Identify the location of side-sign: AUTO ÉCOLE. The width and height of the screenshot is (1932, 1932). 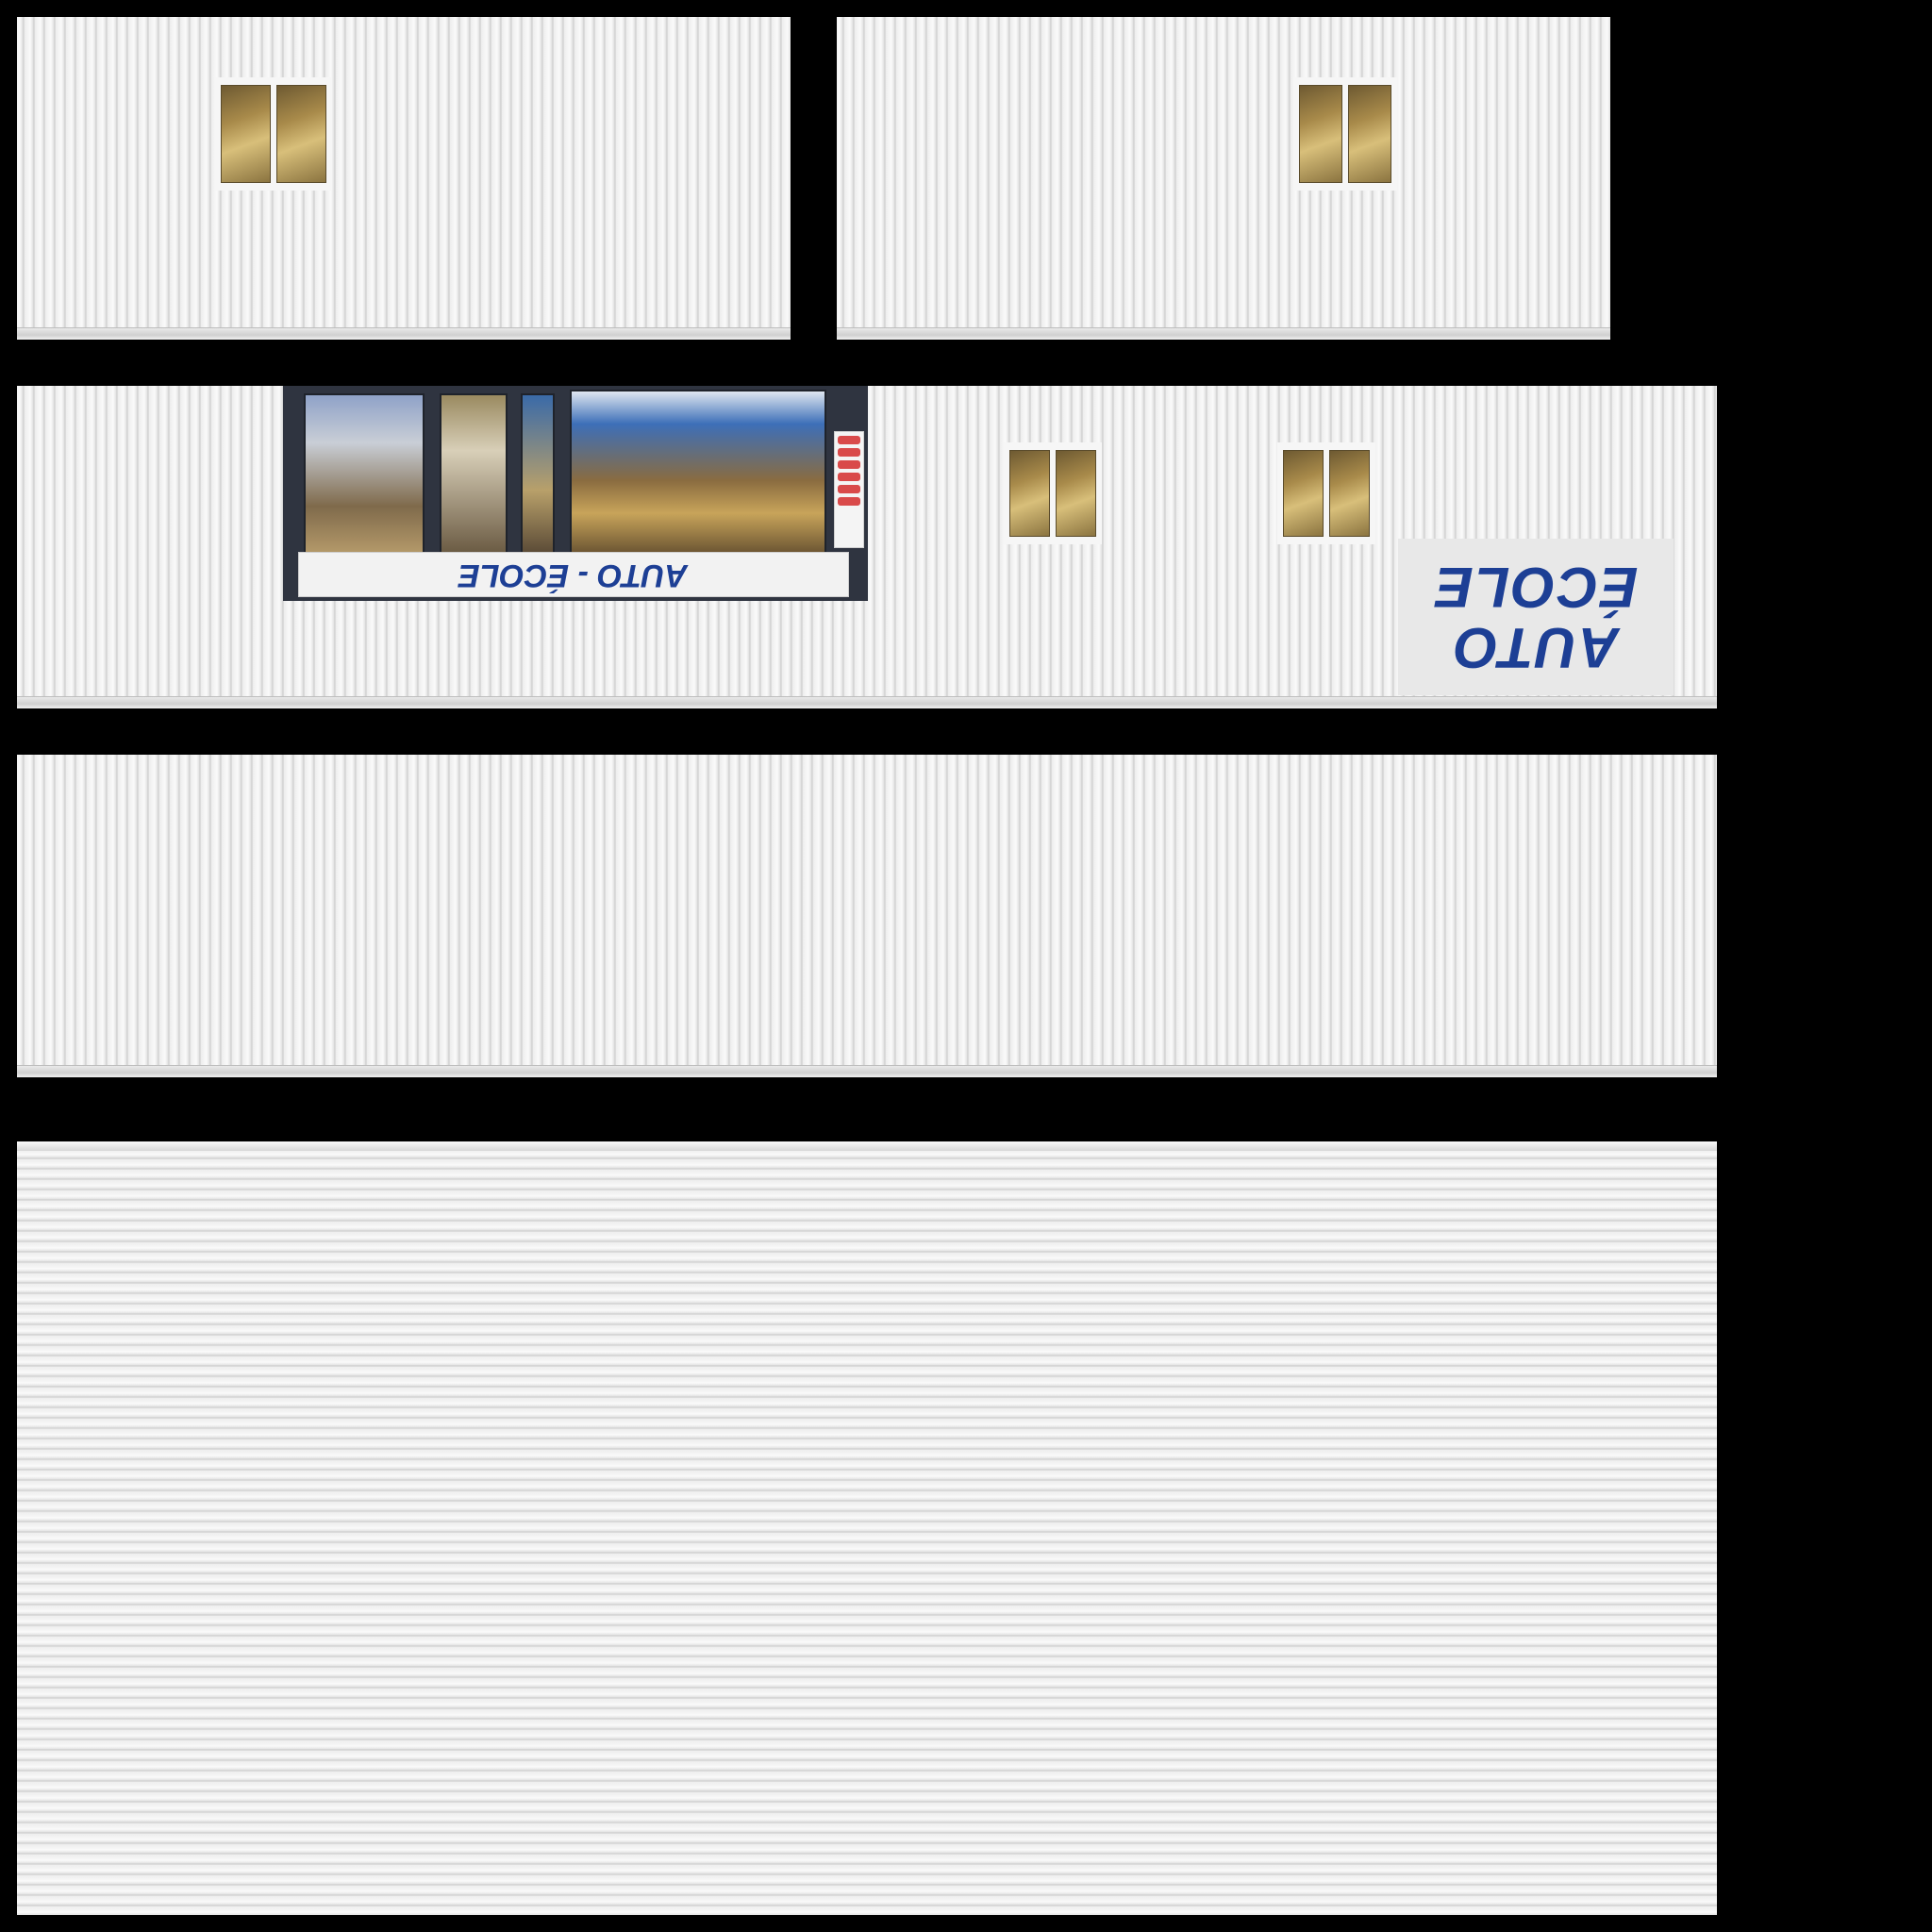
(1536, 617).